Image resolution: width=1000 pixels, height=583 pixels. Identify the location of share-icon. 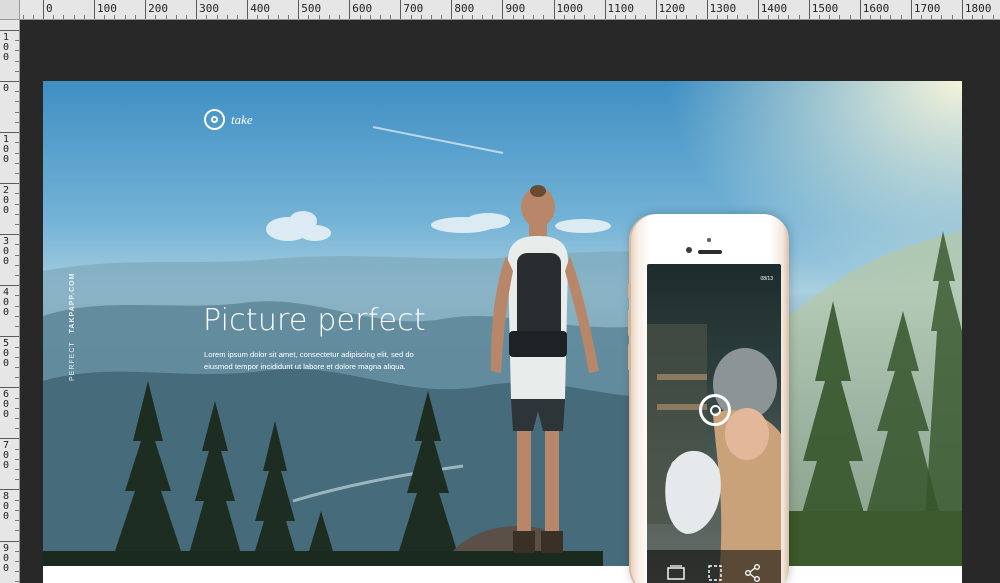
(753, 573).